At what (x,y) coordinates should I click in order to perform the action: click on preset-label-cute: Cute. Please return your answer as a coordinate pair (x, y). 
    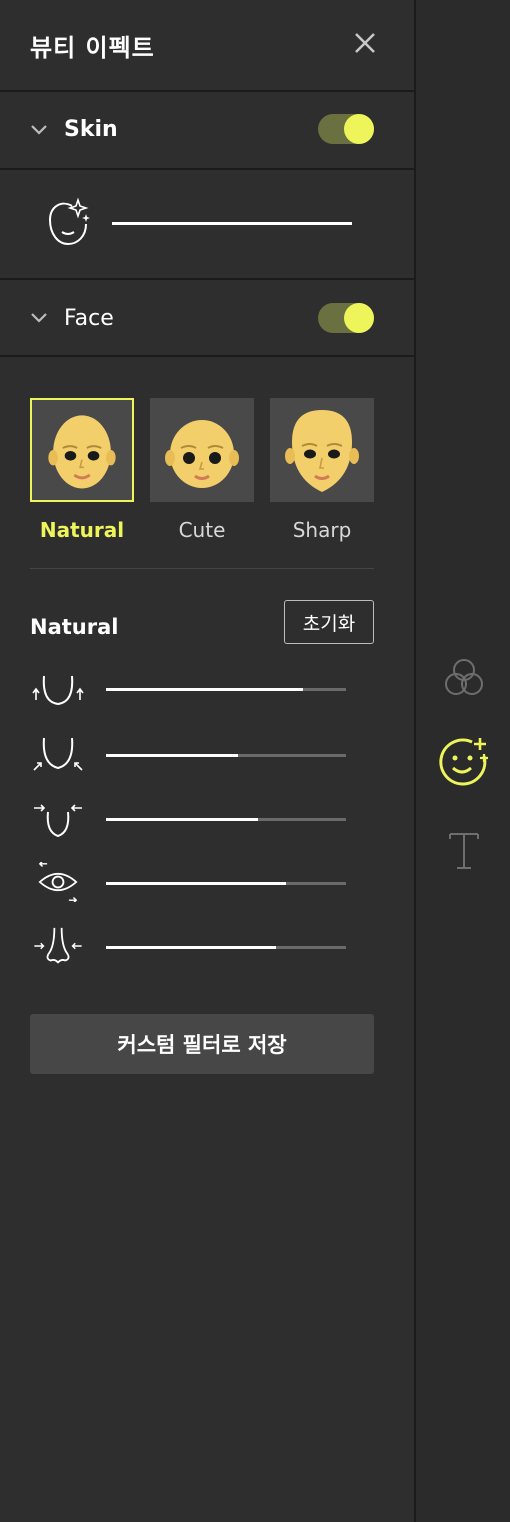
    Looking at the image, I should click on (202, 530).